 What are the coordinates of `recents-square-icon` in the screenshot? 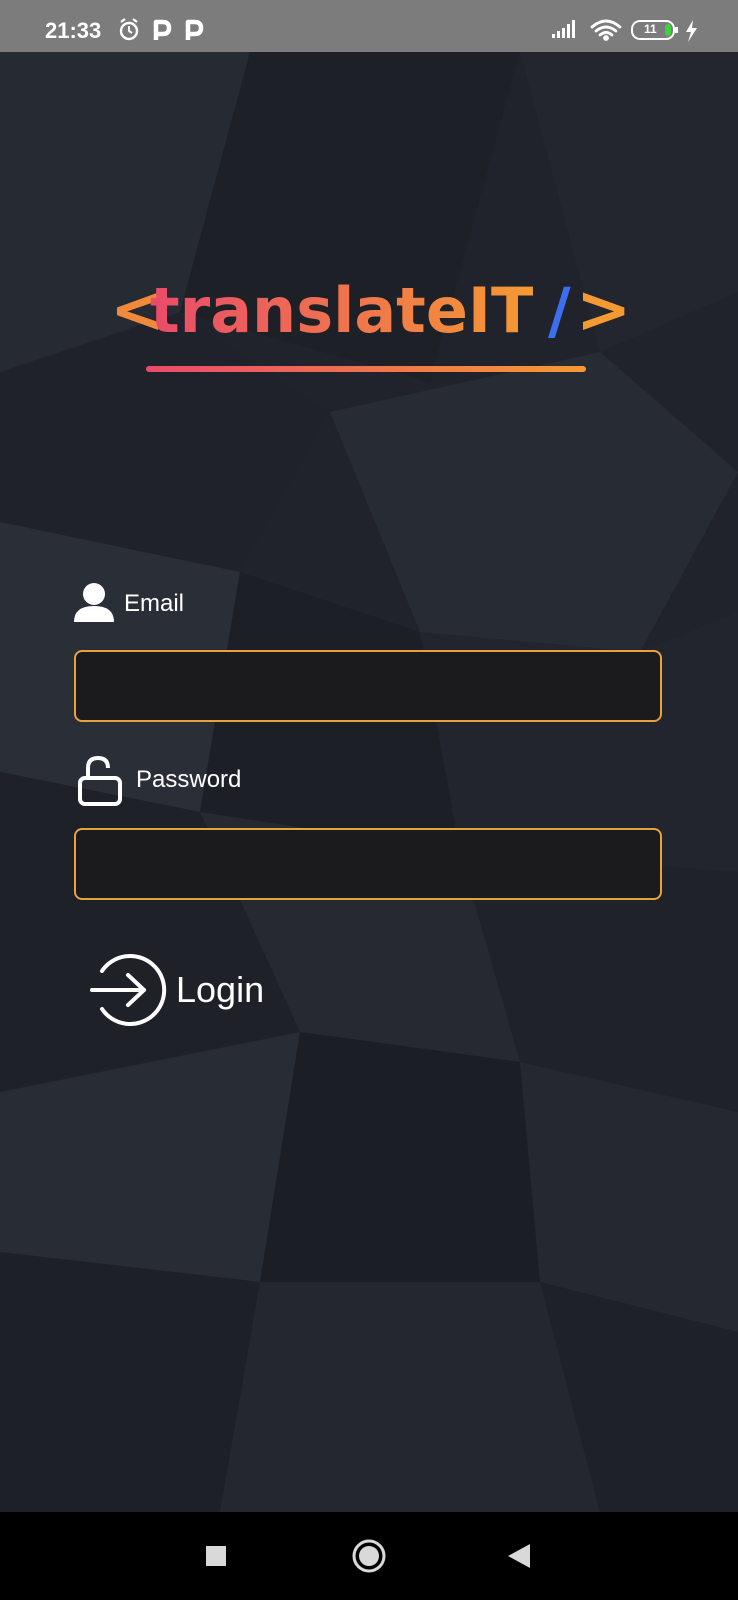 It's located at (216, 1556).